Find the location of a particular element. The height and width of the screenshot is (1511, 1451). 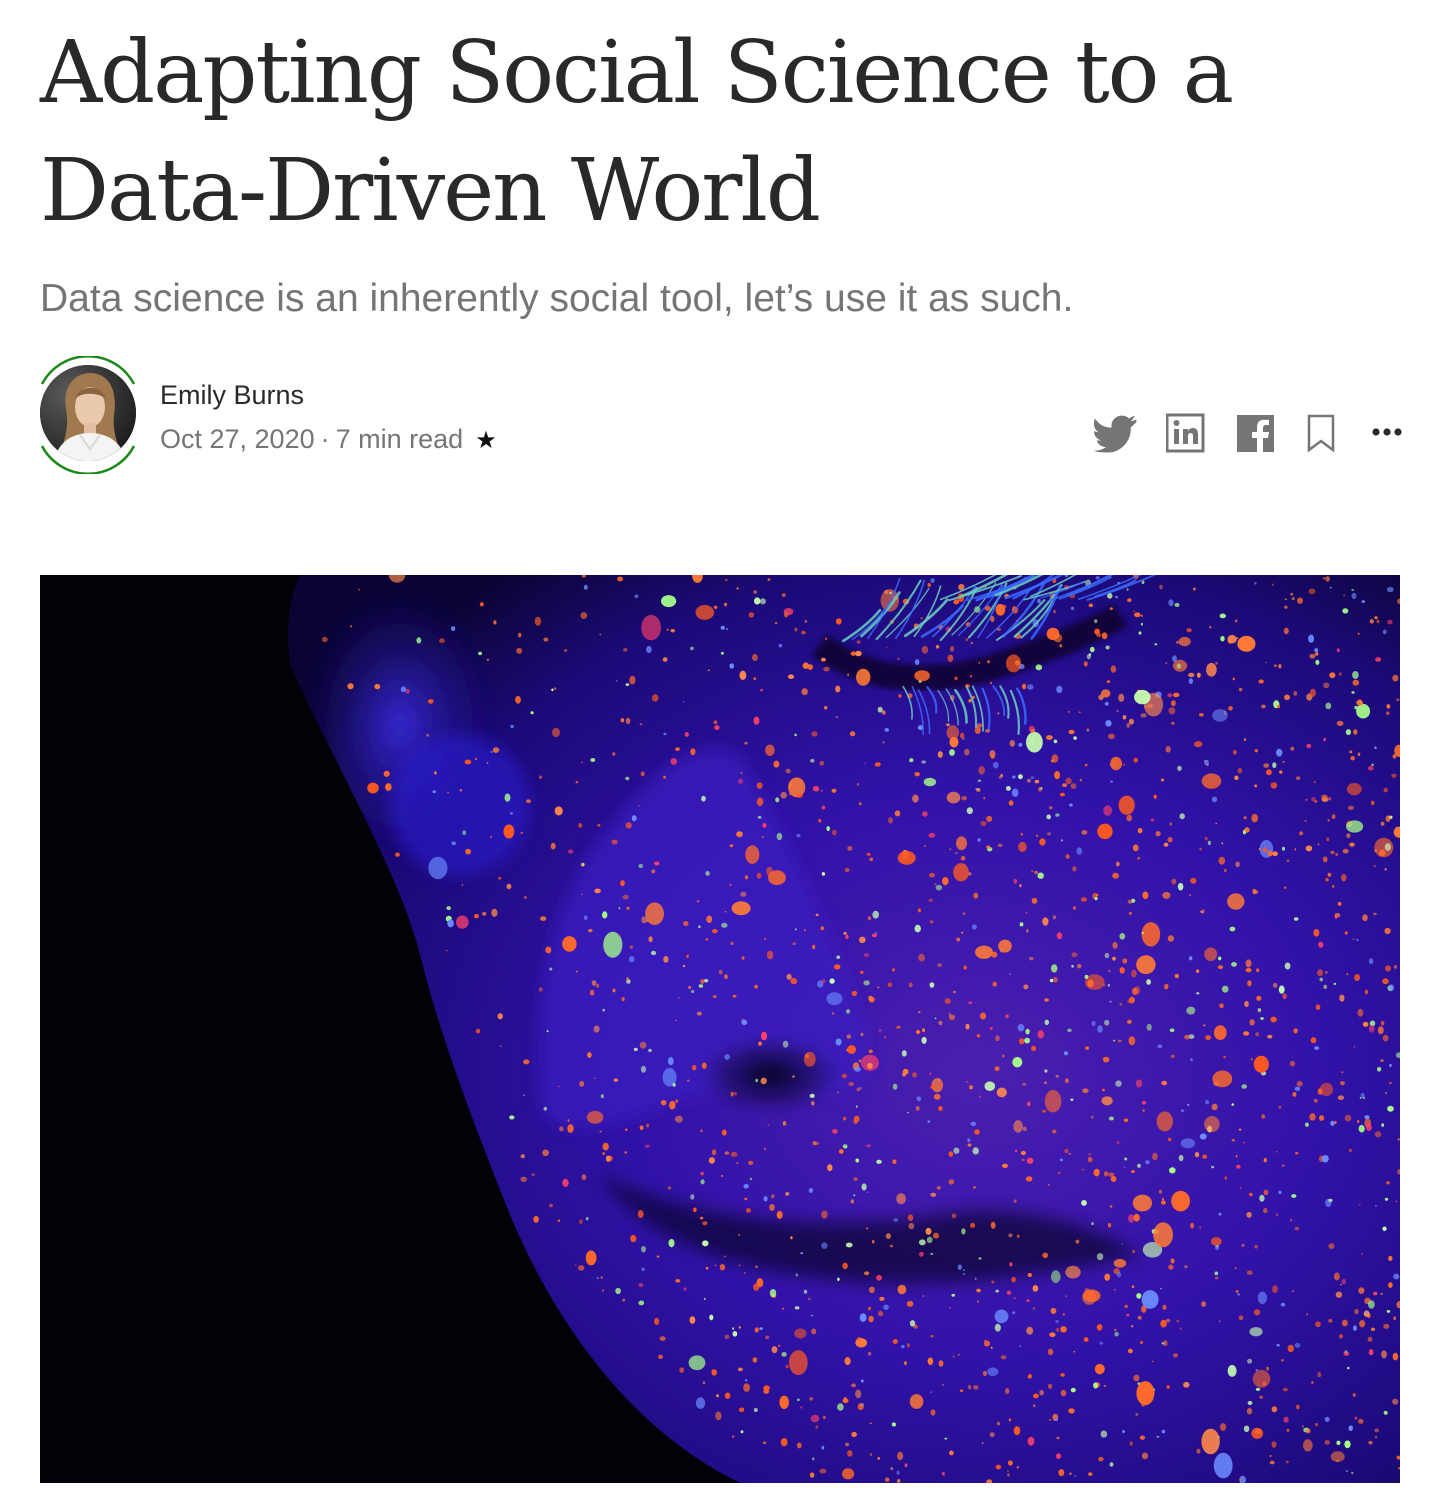

author-name: Emily Burns is located at coordinates (232, 395).